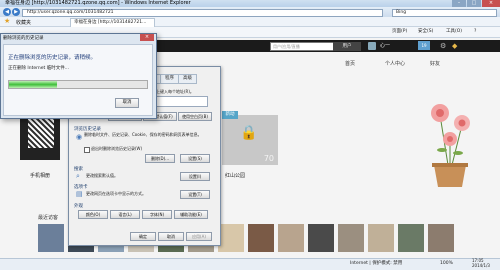 Image resolution: width=500 pixels, height=270 pixels. What do you see at coordinates (147, 37) in the screenshot?
I see `close-icon: ×` at bounding box center [147, 37].